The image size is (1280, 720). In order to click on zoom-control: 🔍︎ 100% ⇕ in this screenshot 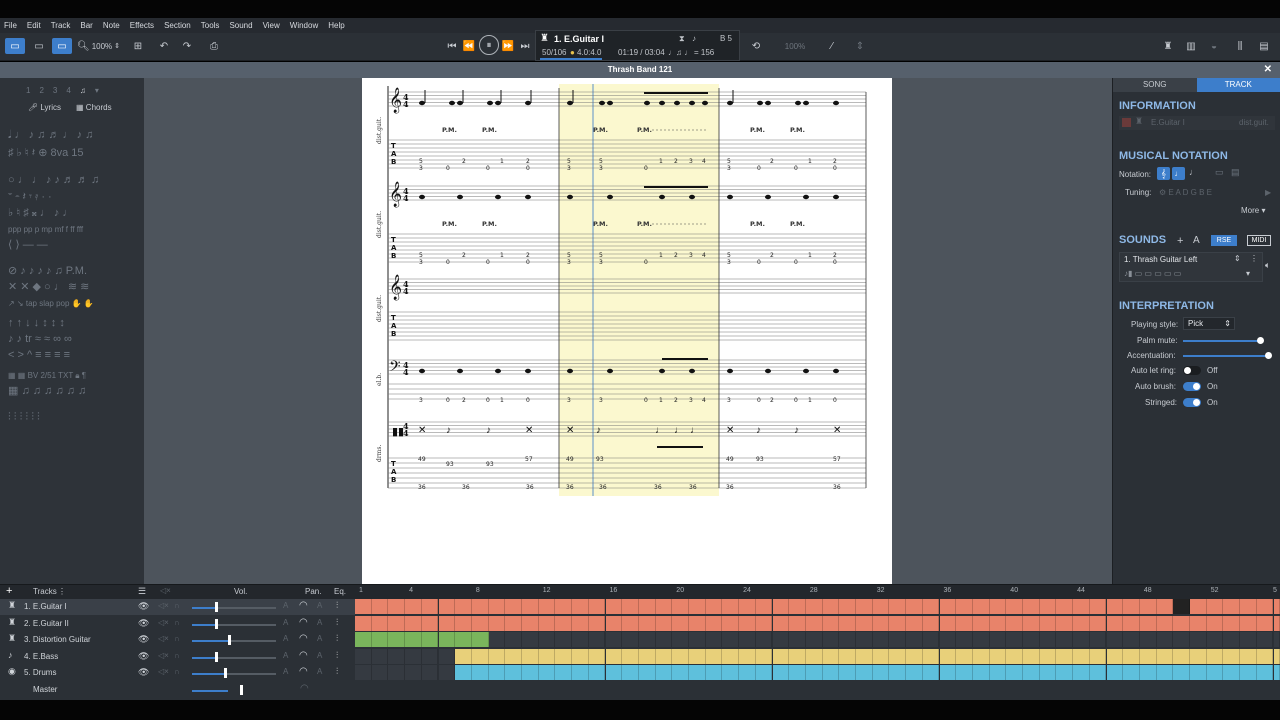, I will do `click(100, 46)`.